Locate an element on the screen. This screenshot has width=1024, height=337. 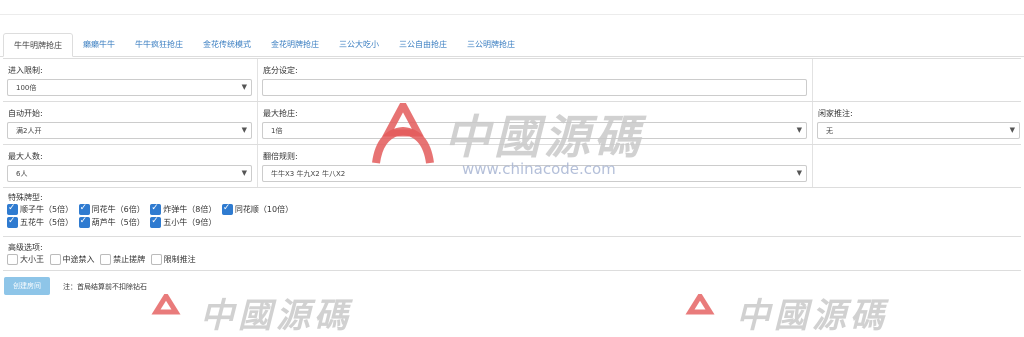
special-card-wuxiao: 五小牛（9倍） is located at coordinates (183, 222).